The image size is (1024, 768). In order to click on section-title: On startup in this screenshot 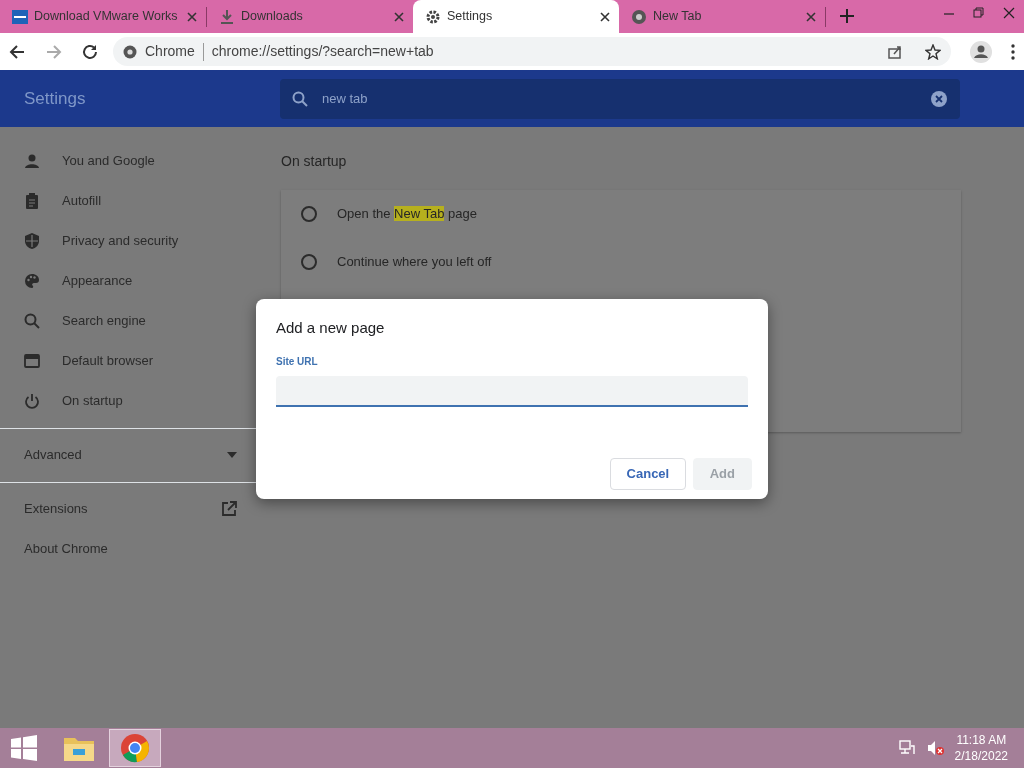, I will do `click(314, 161)`.